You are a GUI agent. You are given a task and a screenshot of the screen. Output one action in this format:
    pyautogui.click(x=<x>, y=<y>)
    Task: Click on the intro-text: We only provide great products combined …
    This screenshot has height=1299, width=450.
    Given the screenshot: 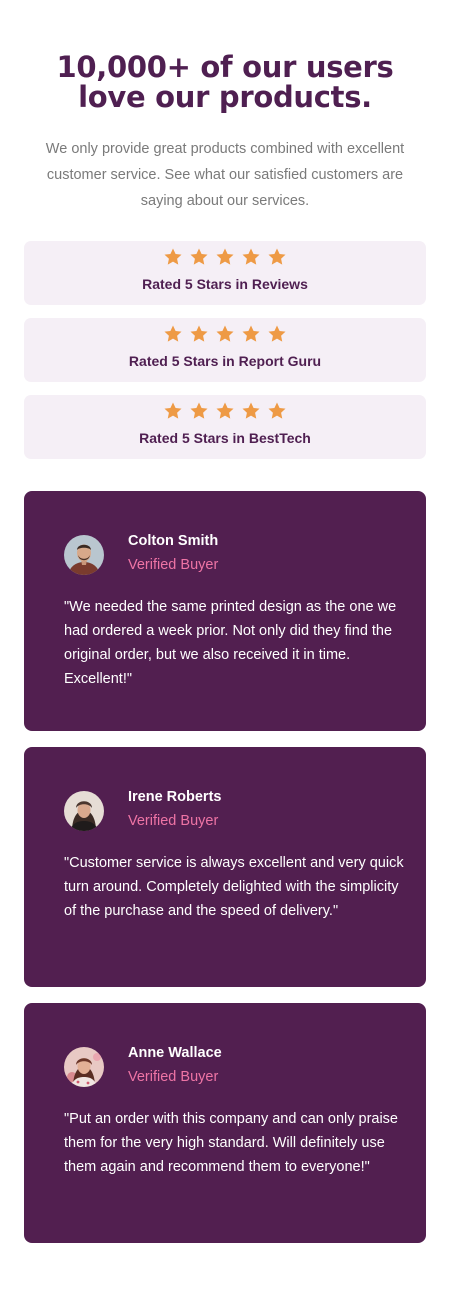 What is the action you would take?
    pyautogui.click(x=225, y=175)
    